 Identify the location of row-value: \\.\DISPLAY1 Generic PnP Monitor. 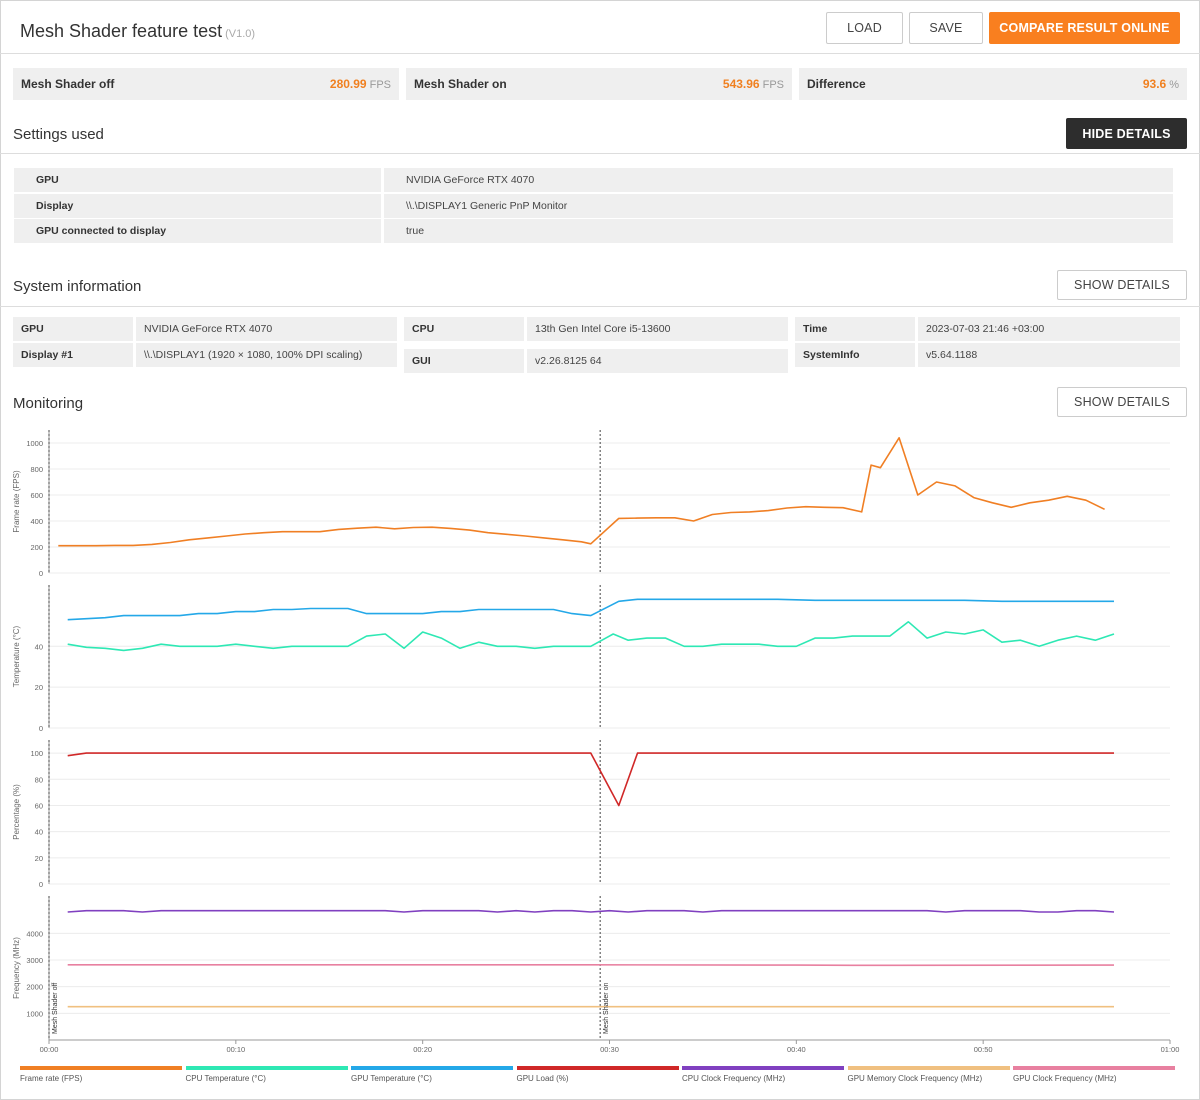
(778, 206).